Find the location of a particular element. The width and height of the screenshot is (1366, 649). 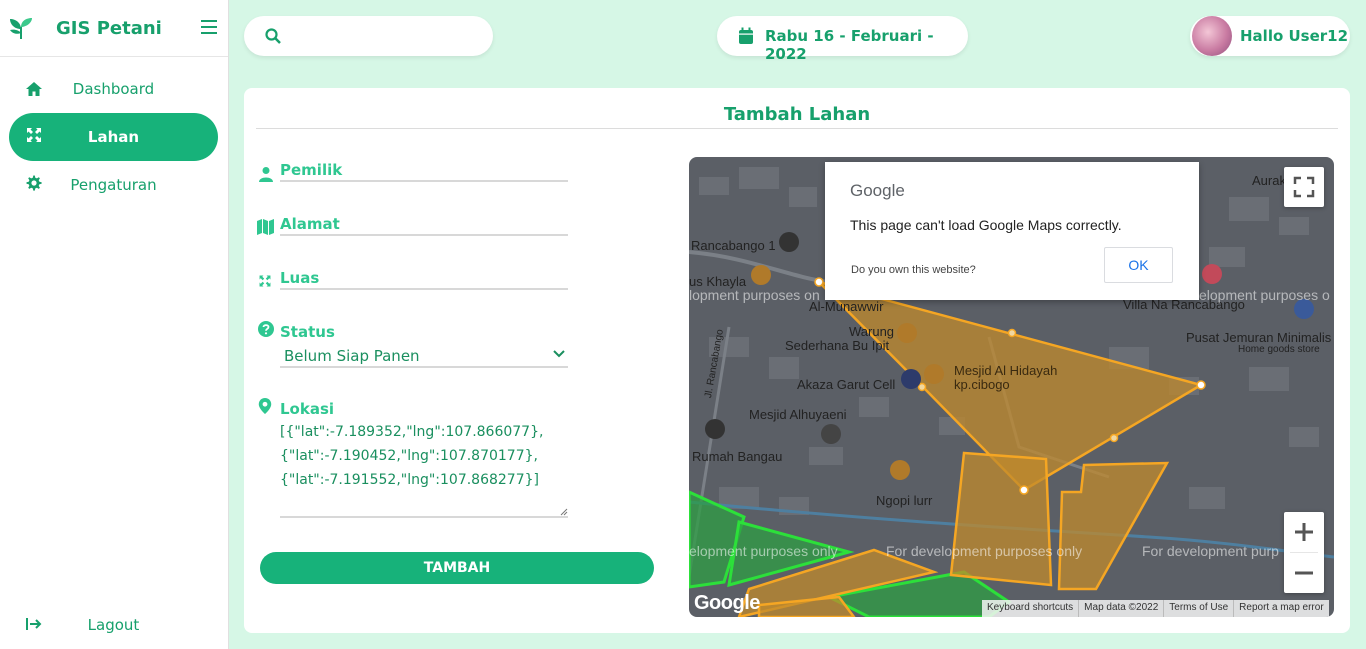

fullscreen-button is located at coordinates (1304, 187).